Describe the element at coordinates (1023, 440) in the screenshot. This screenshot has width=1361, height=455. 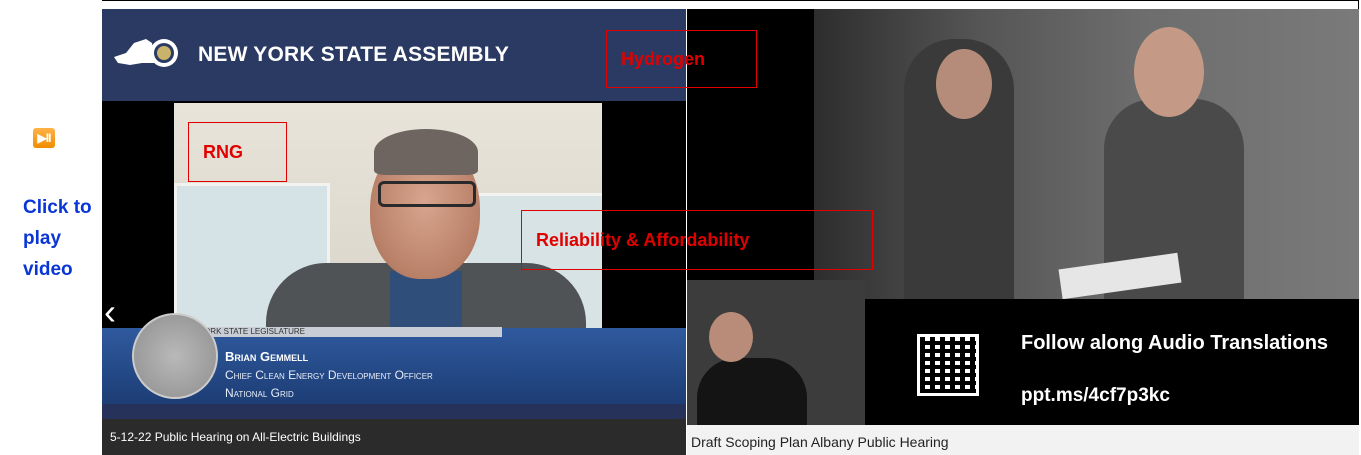
I see `right-video-caption-bar: Draft Scoping Plan Albany Public Hearing` at that location.